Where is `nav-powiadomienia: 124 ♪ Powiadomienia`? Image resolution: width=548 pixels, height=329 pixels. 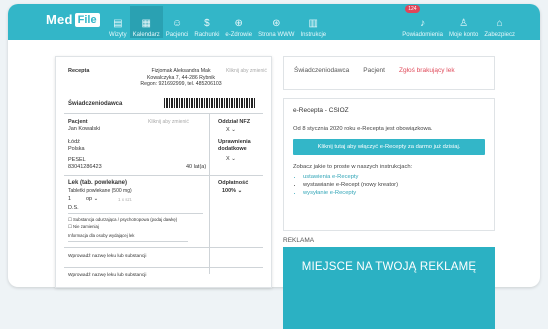
nav-powiadomienia: 124 ♪ Powiadomienia is located at coordinates (422, 21).